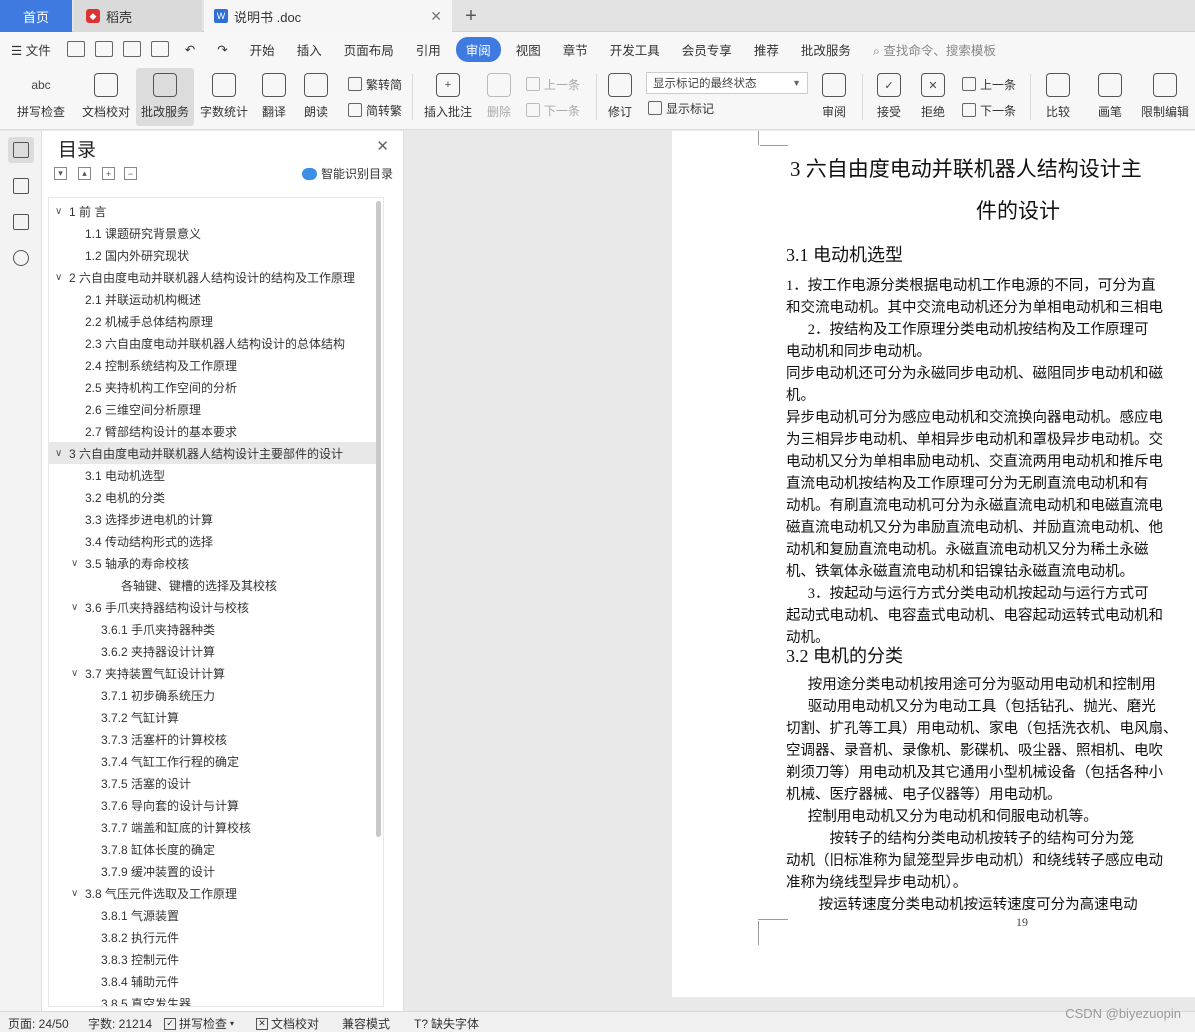 Image resolution: width=1195 pixels, height=1032 pixels. I want to click on toc-item: 3.2 电机的分类, so click(215, 497).